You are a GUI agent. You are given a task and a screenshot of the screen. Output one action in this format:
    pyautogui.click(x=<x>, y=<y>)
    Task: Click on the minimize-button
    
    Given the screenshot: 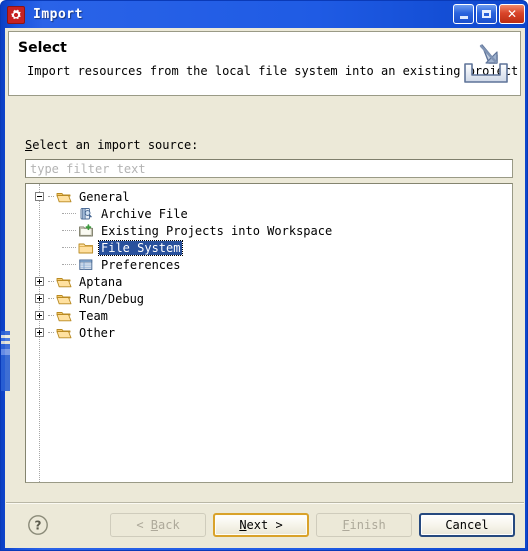 What is the action you would take?
    pyautogui.click(x=463, y=14)
    